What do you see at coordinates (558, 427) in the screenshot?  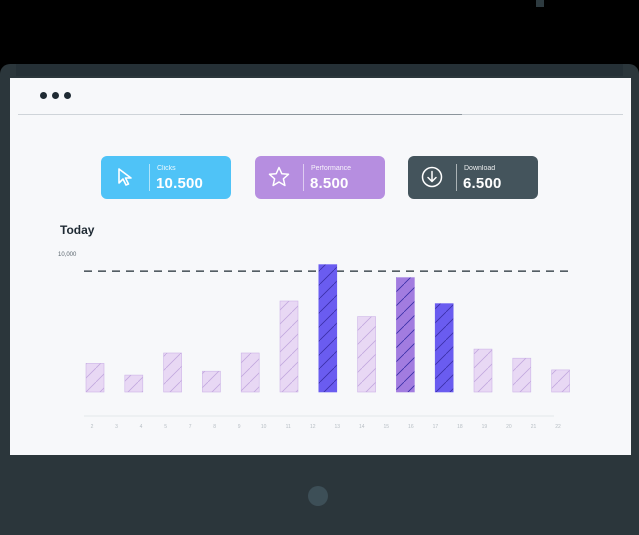 I see `x-axis-tick-label: 22` at bounding box center [558, 427].